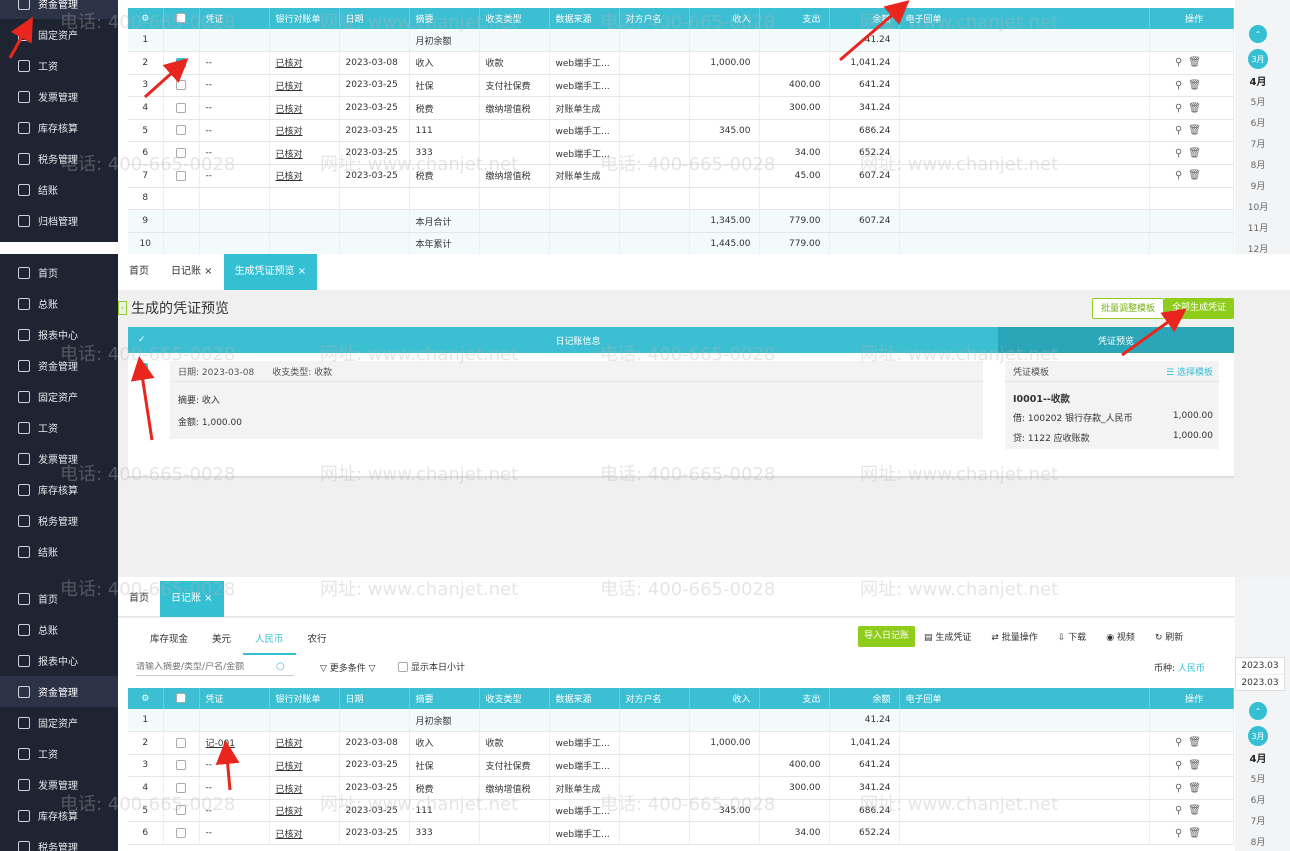  Describe the element at coordinates (280, 666) in the screenshot. I see `search-icon: ○` at that location.